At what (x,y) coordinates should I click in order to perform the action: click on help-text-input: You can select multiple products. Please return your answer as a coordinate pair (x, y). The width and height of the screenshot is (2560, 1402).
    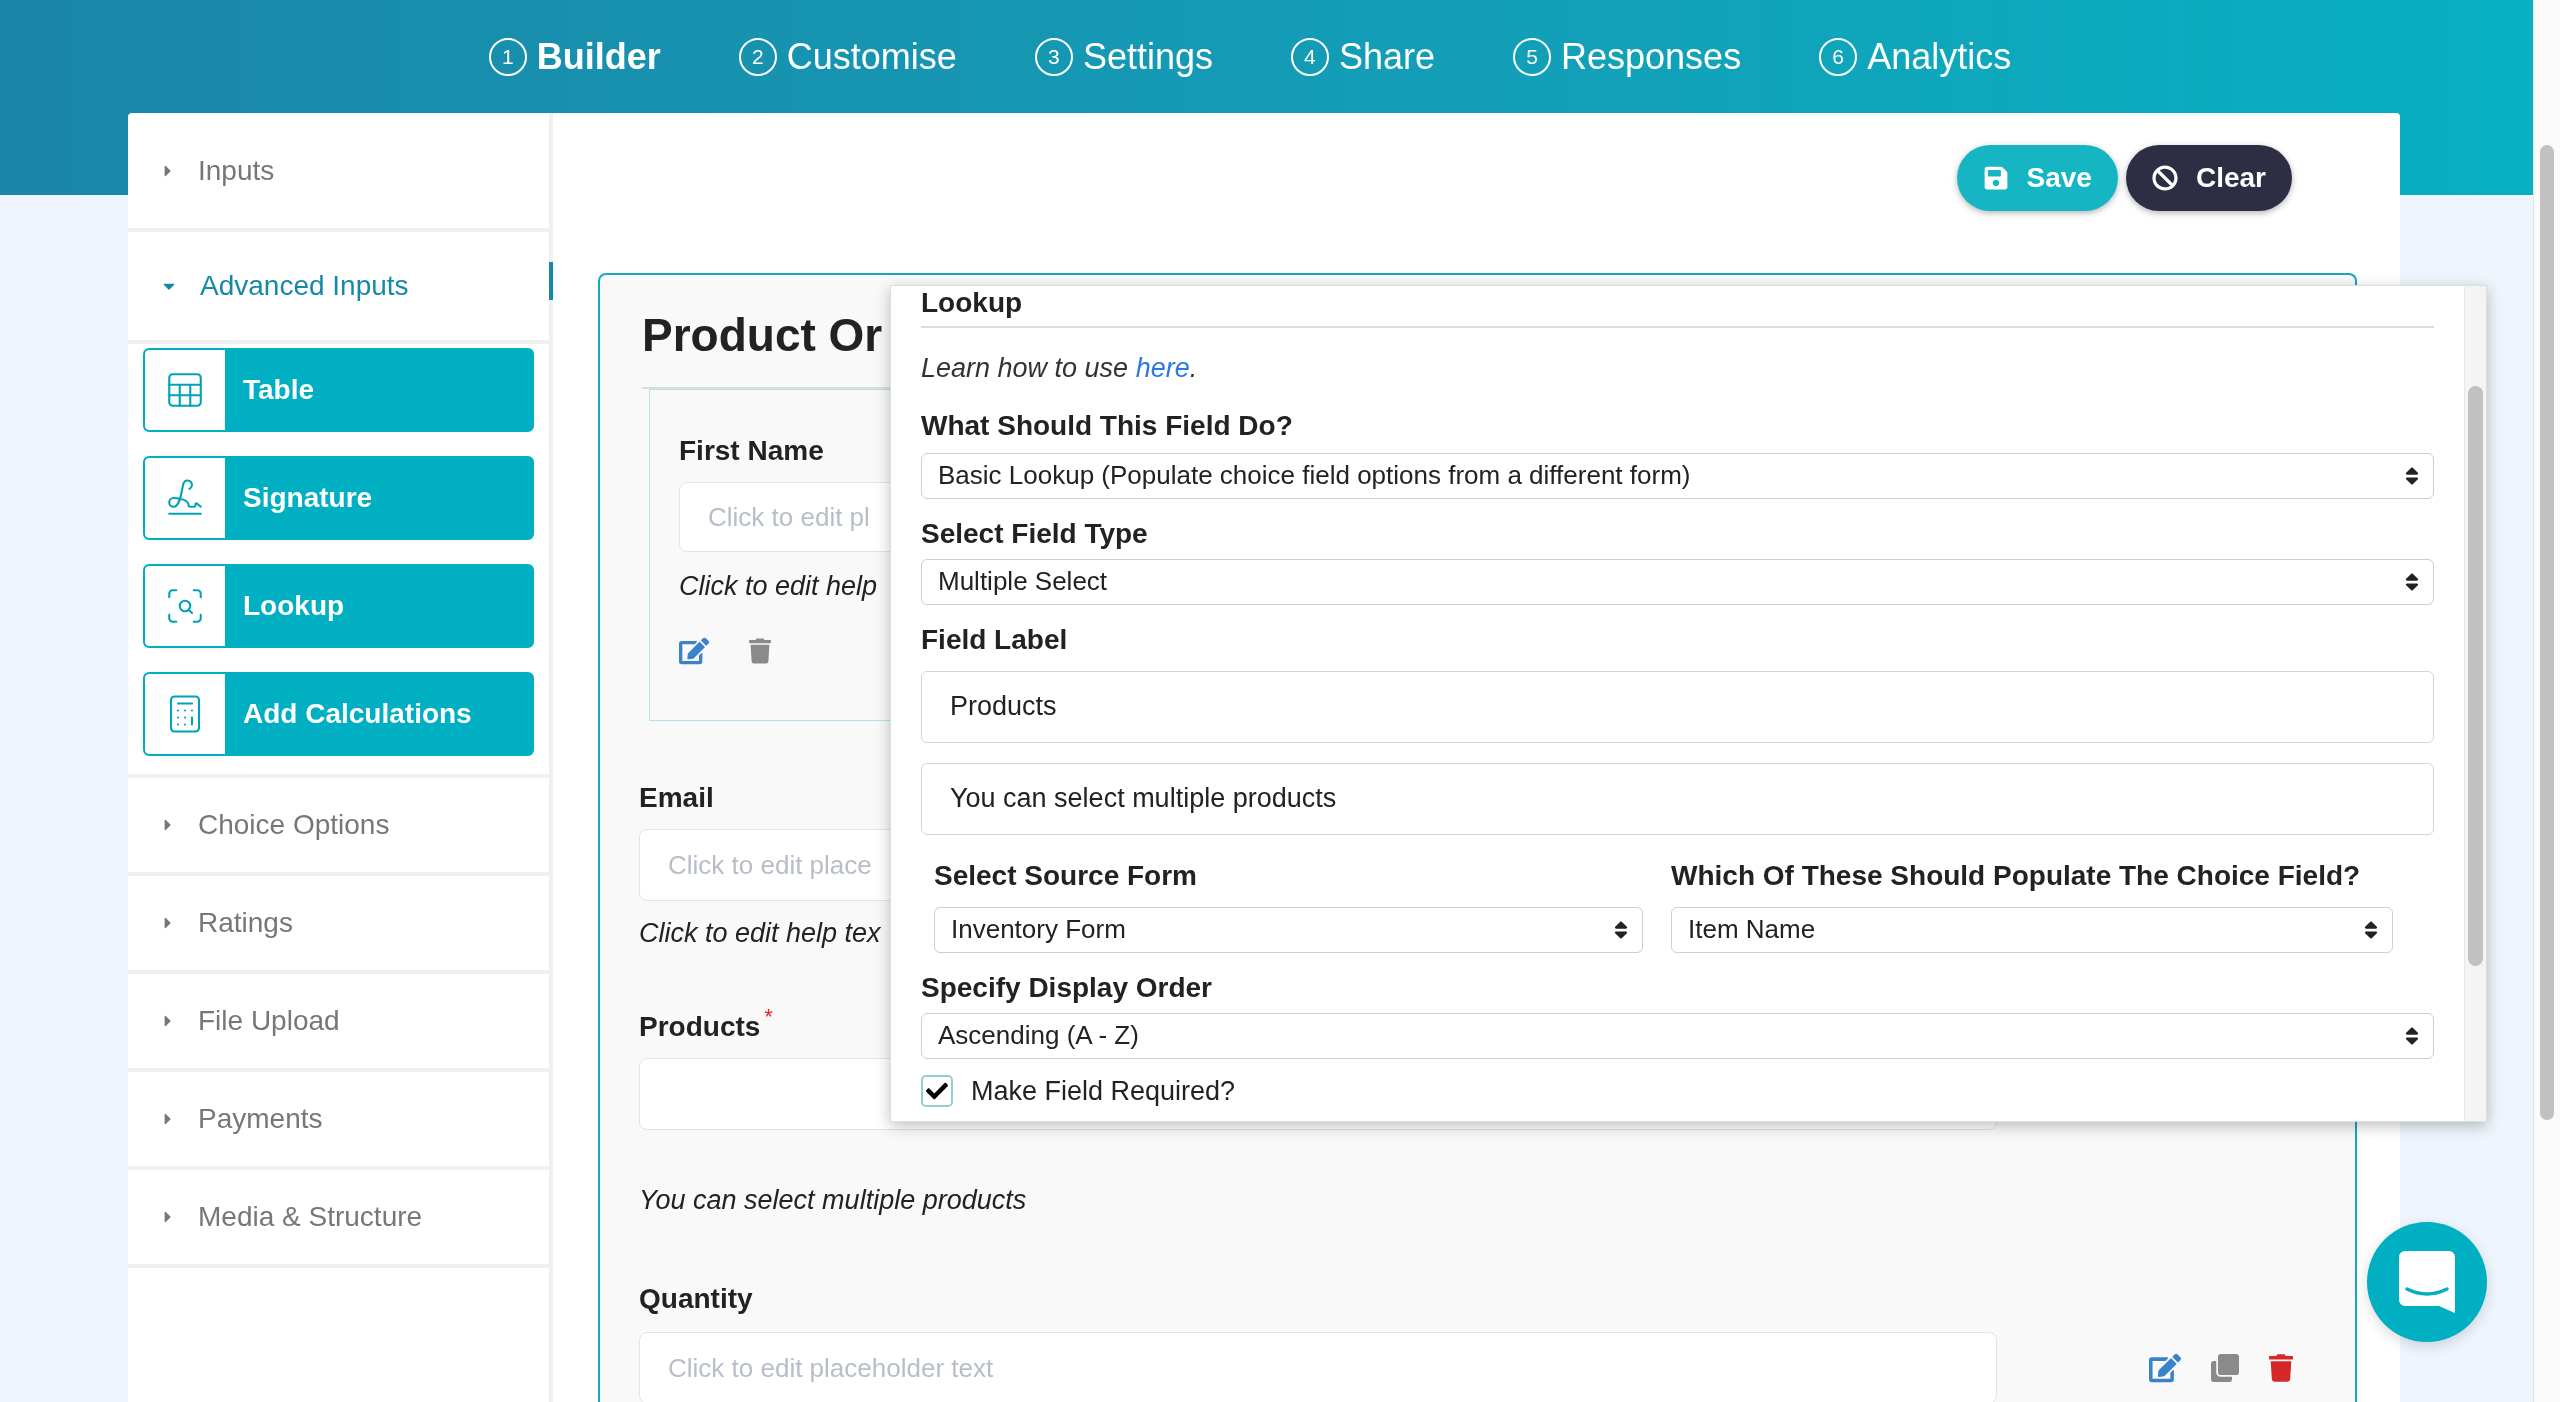
    Looking at the image, I should click on (1677, 798).